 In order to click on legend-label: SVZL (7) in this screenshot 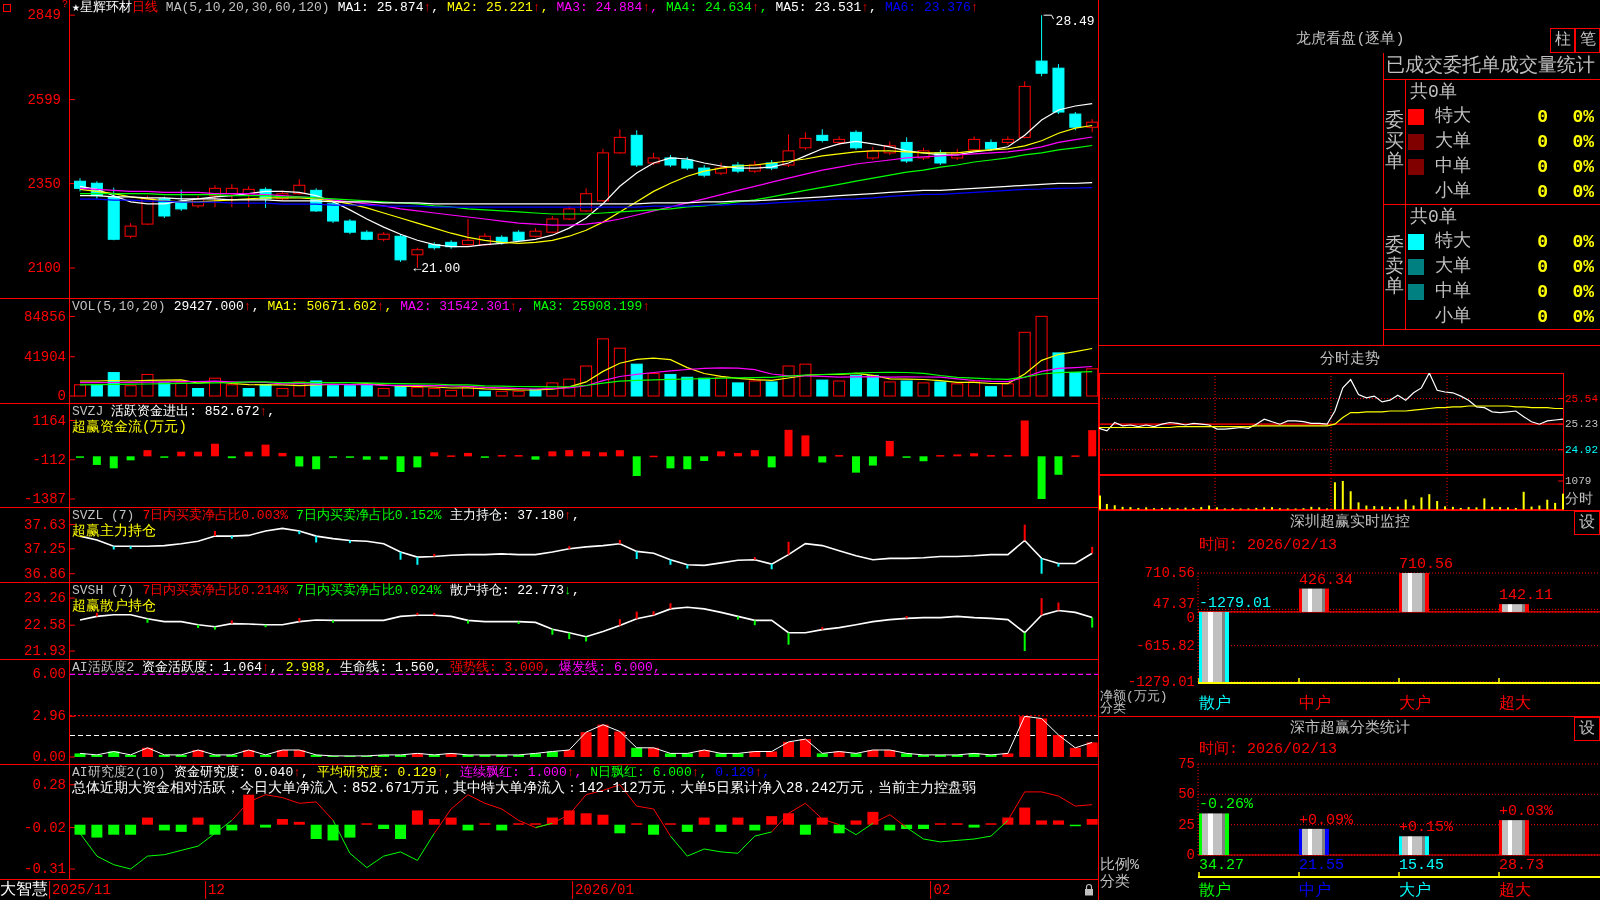, I will do `click(103, 515)`.